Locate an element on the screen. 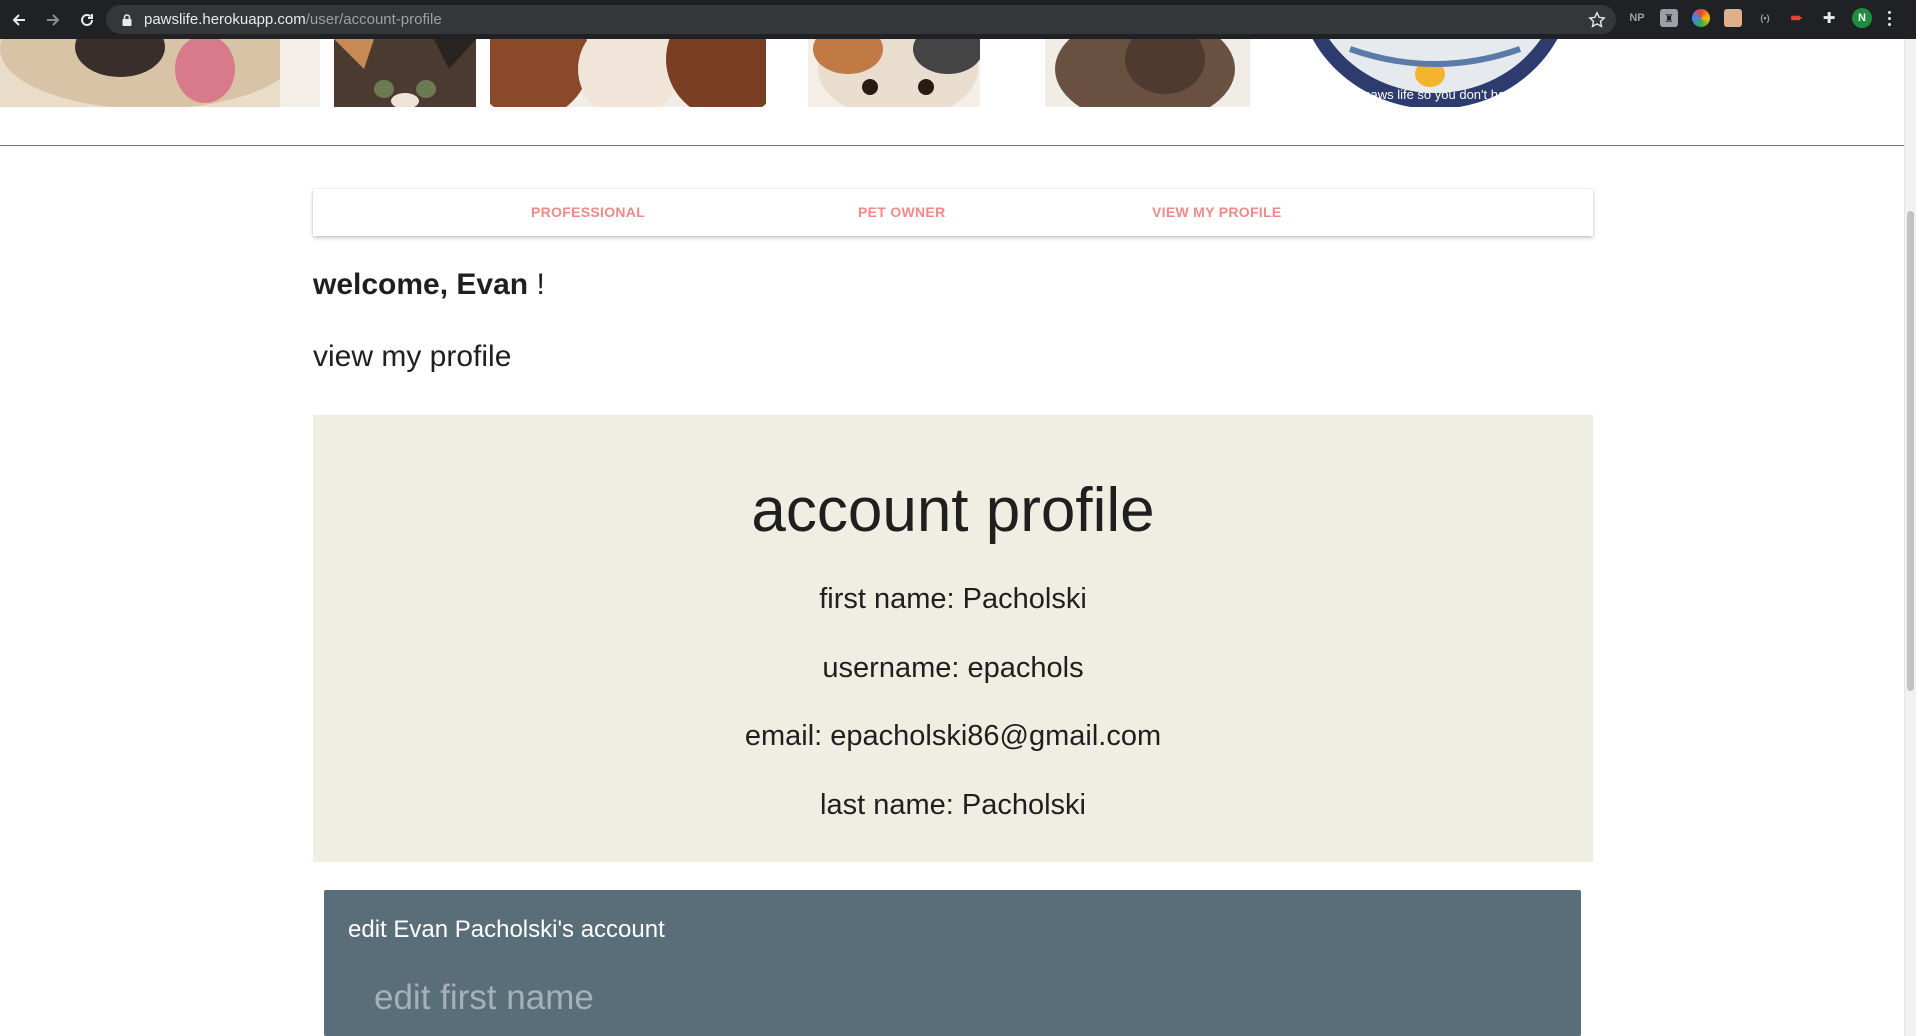 The height and width of the screenshot is (1036, 1916). profile-username: username: epachols is located at coordinates (953, 668).